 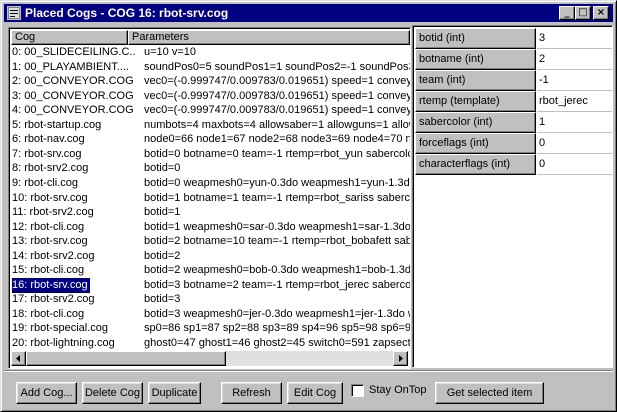 I want to click on refresh-button: Refresh, so click(x=251, y=393).